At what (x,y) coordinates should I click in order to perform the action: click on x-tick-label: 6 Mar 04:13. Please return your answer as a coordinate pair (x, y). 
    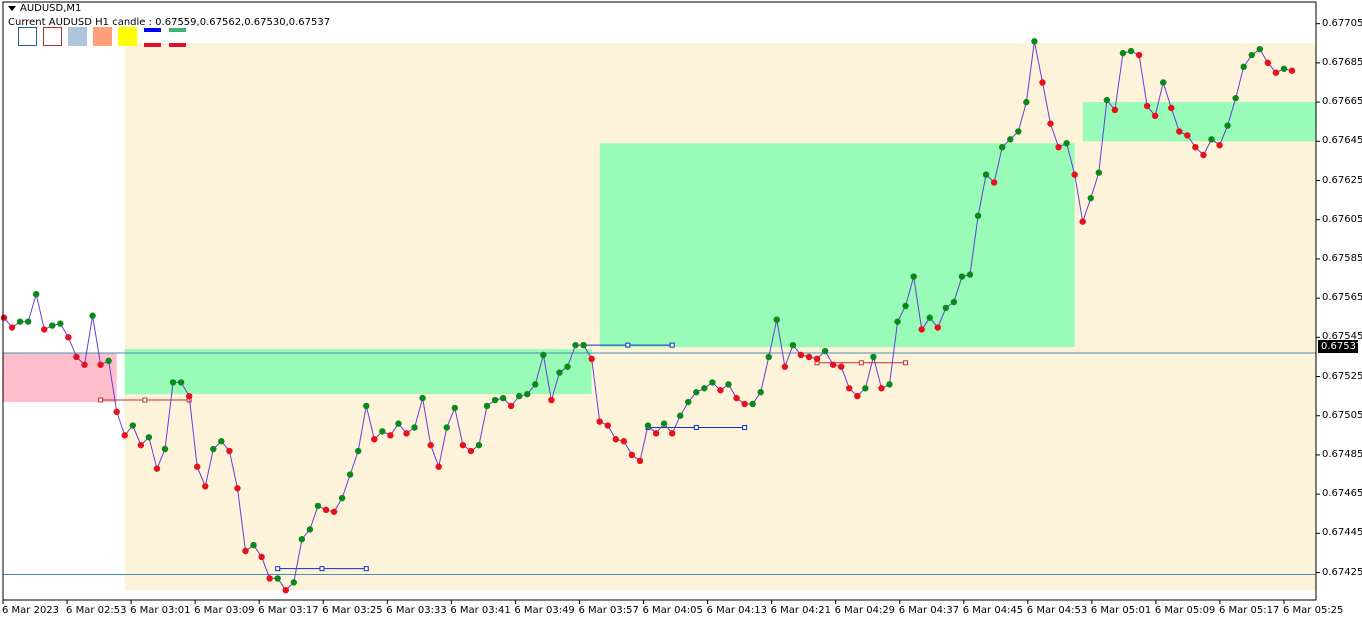
    Looking at the image, I should click on (736, 610).